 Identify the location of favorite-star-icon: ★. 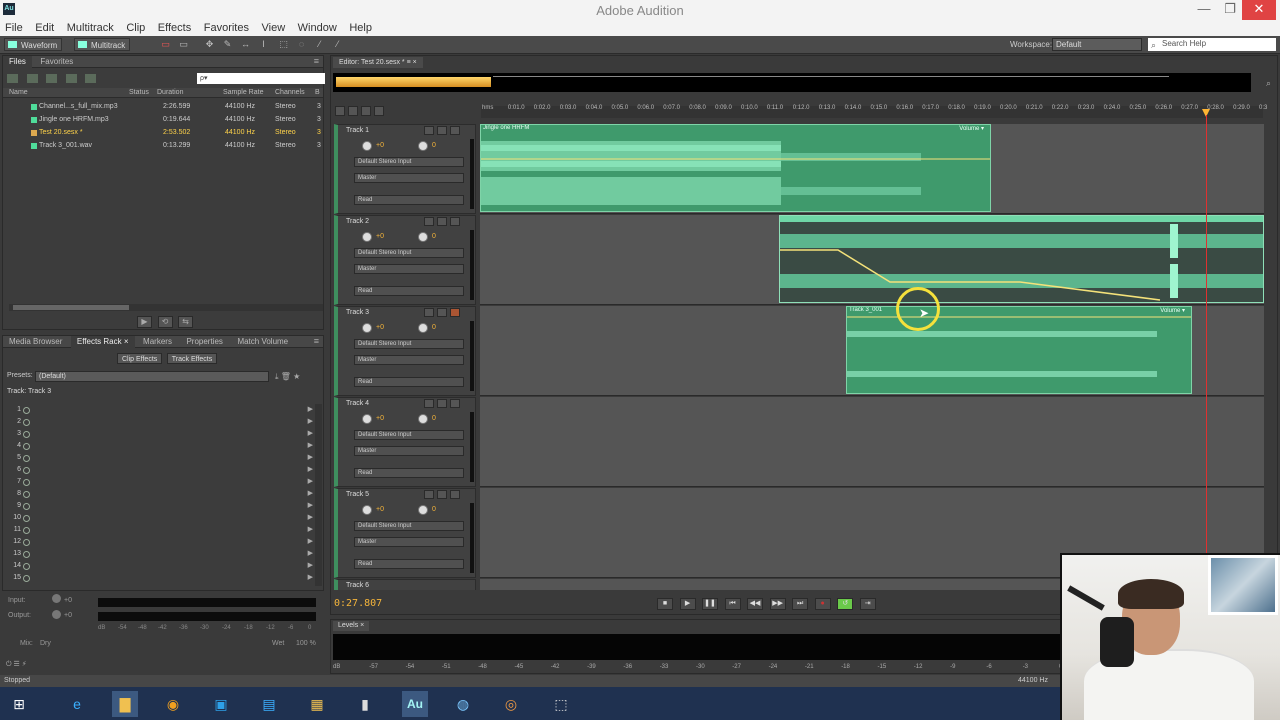
(296, 376).